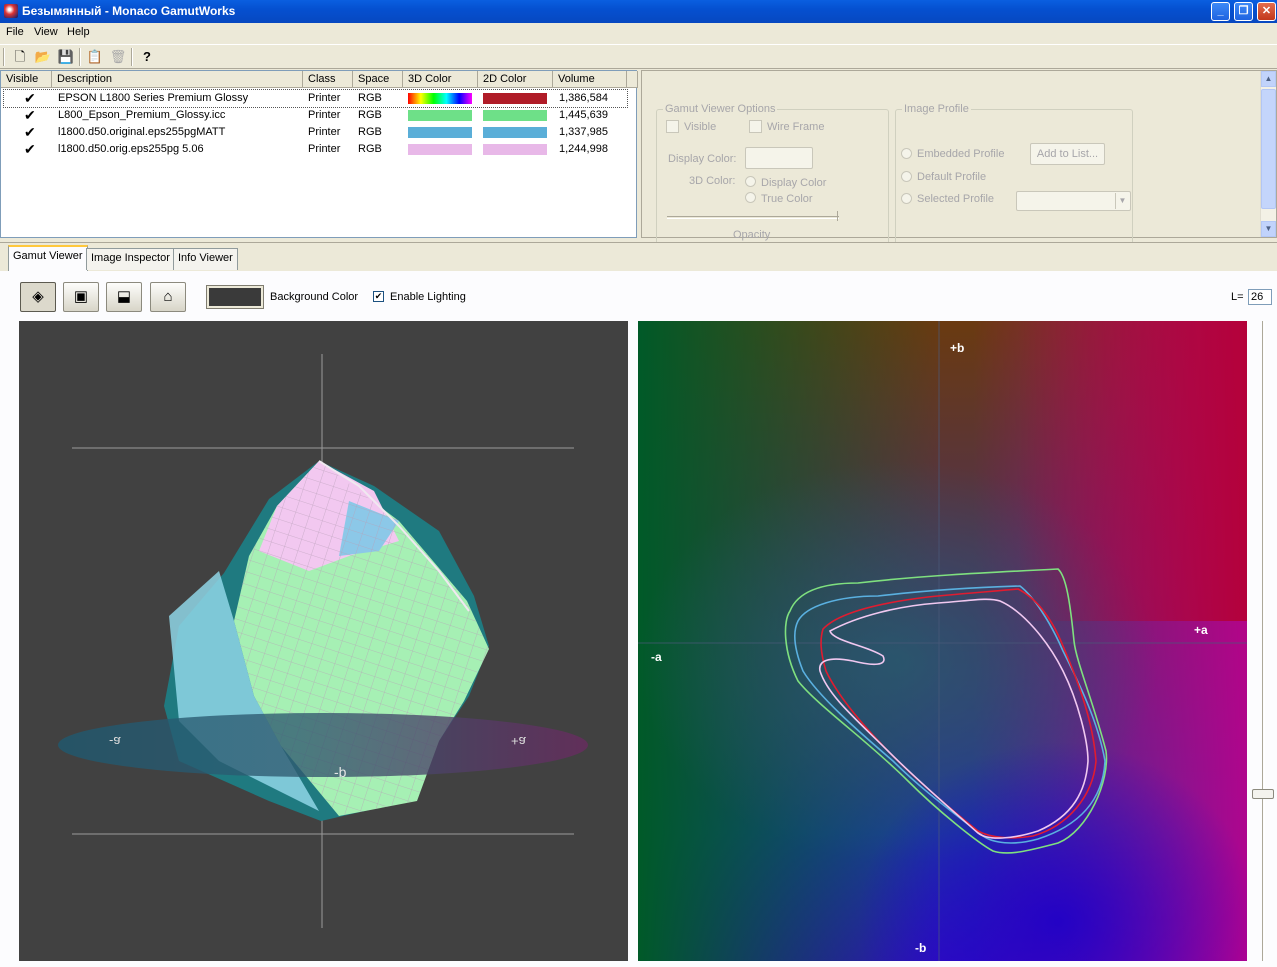 This screenshot has width=1277, height=967. I want to click on row-description: EPSON L1800 Series Premium Glossy, so click(153, 98).